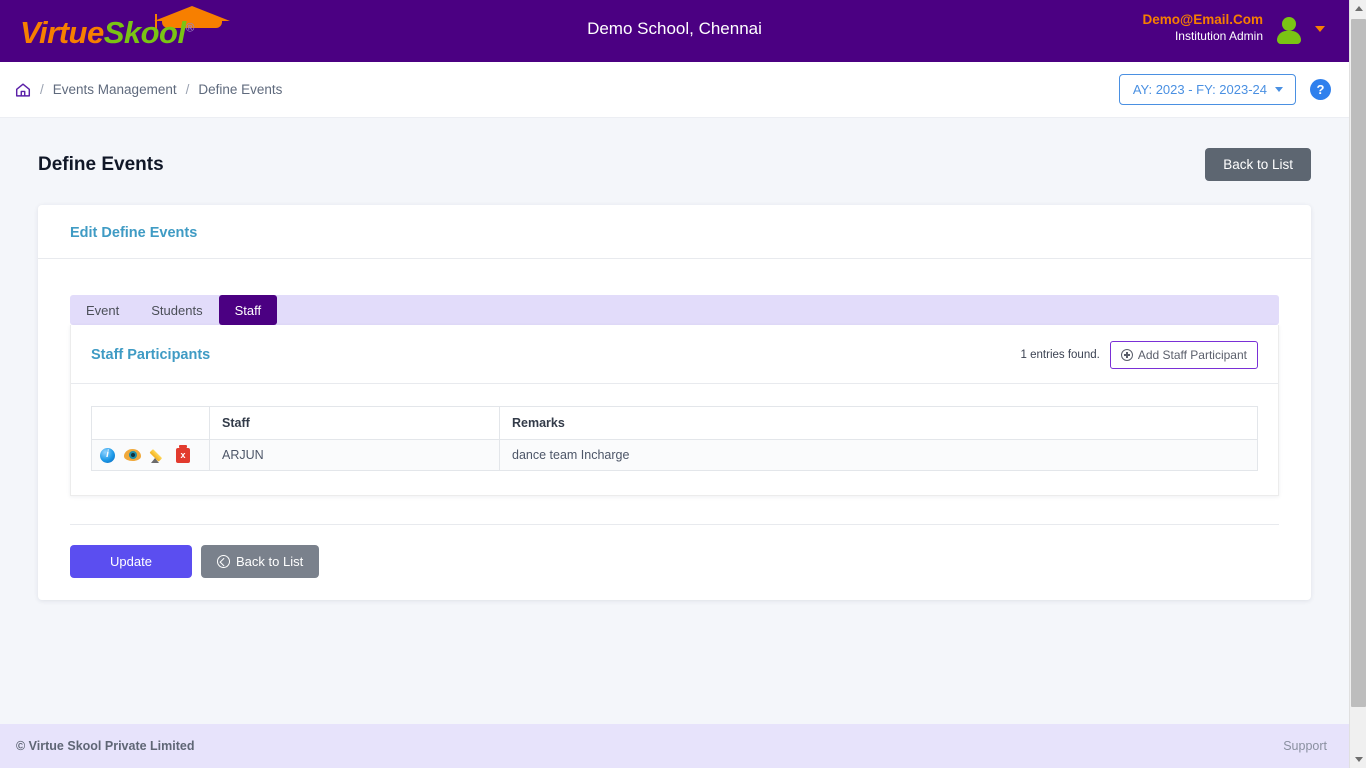 The height and width of the screenshot is (768, 1366). What do you see at coordinates (354, 455) in the screenshot?
I see `cell-staff: ARJUN` at bounding box center [354, 455].